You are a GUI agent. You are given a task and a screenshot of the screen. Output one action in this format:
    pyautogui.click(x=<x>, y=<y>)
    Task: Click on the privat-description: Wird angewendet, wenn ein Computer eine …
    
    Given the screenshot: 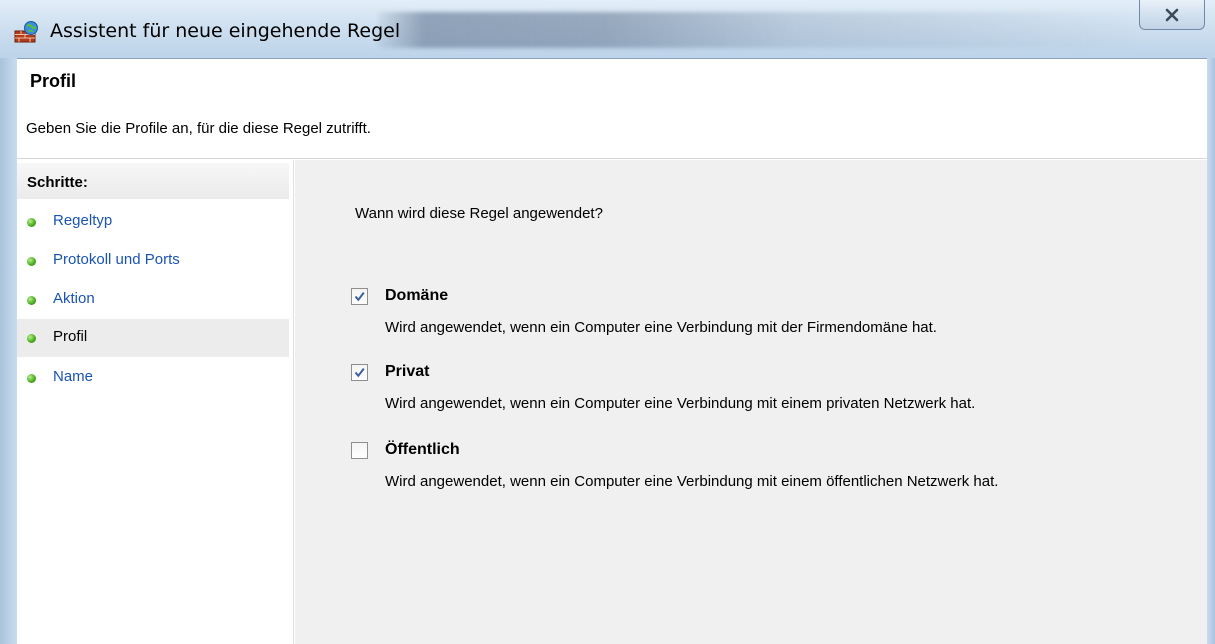 What is the action you would take?
    pyautogui.click(x=680, y=403)
    